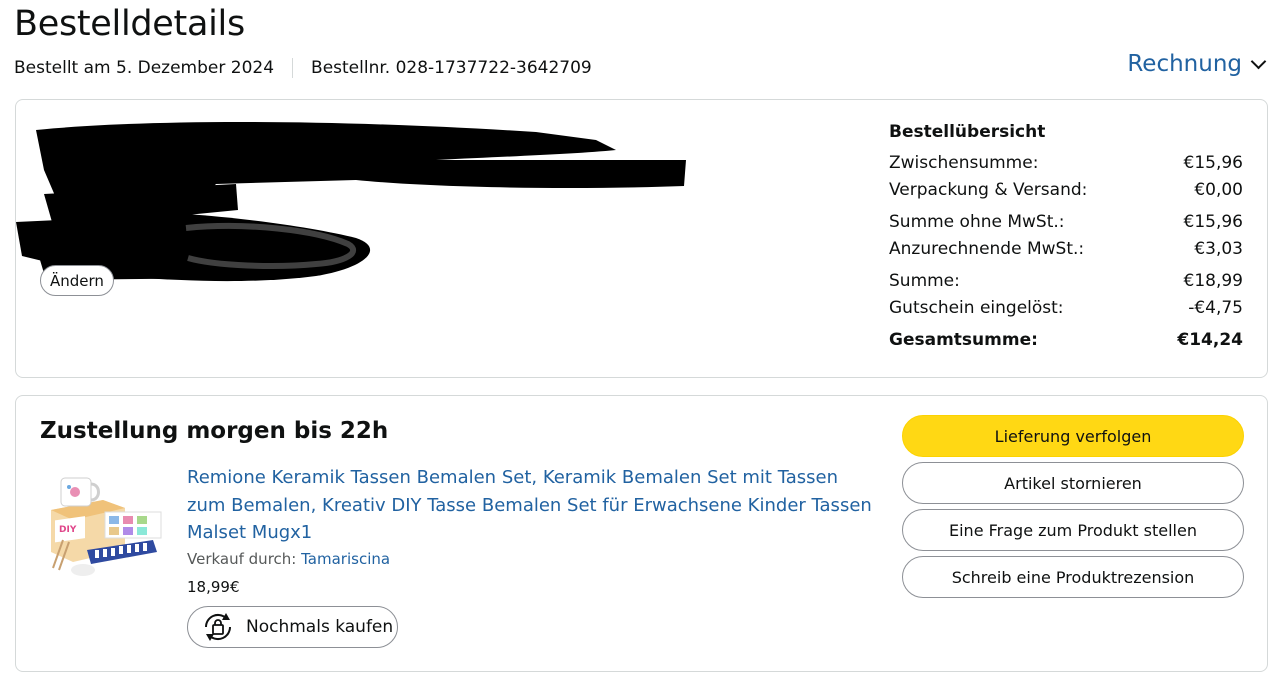 The width and height of the screenshot is (1280, 688). What do you see at coordinates (1210, 340) in the screenshot?
I see `summary-total-value: €14,24` at bounding box center [1210, 340].